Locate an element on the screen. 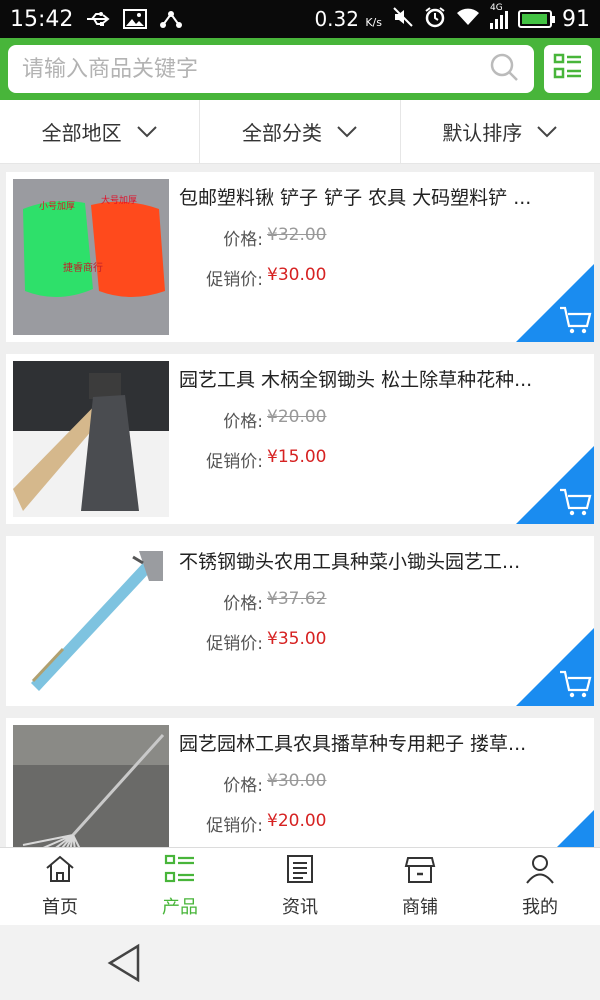  battery-level: 91 is located at coordinates (576, 19).